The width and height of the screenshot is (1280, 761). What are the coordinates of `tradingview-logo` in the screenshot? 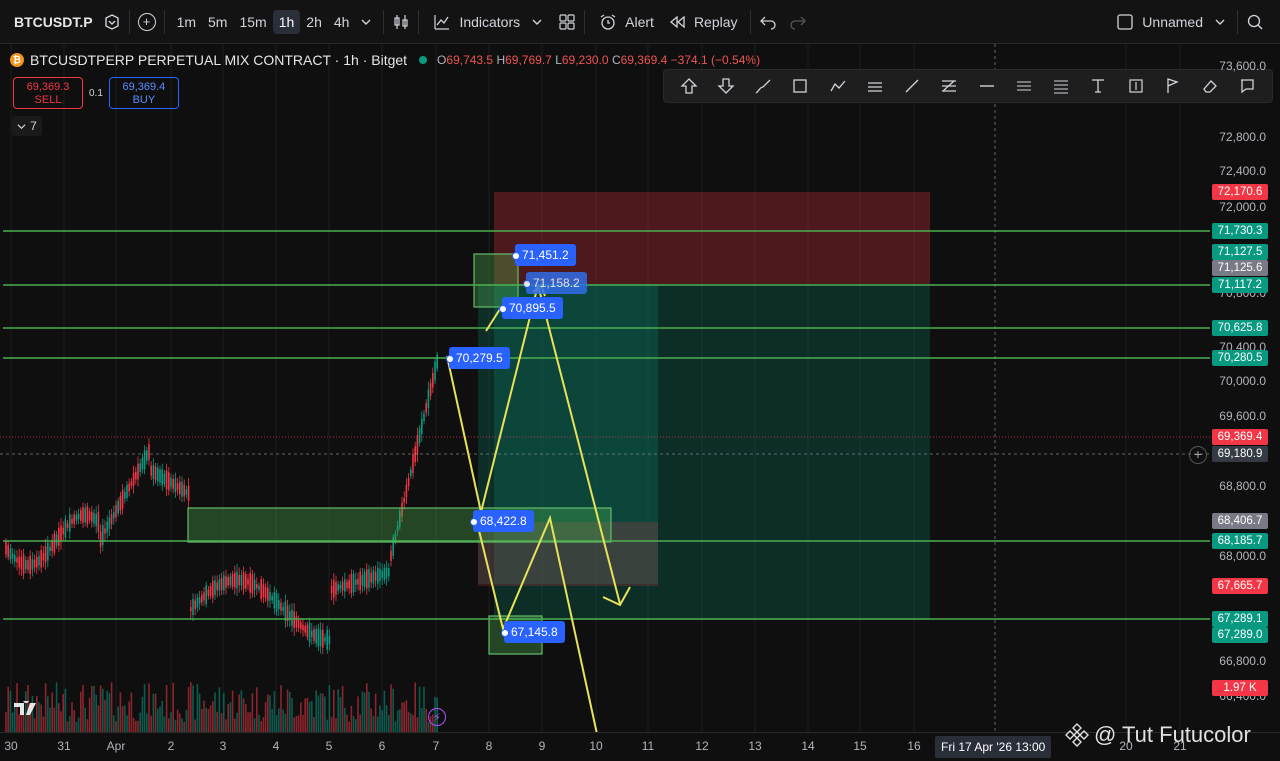 It's located at (28, 710).